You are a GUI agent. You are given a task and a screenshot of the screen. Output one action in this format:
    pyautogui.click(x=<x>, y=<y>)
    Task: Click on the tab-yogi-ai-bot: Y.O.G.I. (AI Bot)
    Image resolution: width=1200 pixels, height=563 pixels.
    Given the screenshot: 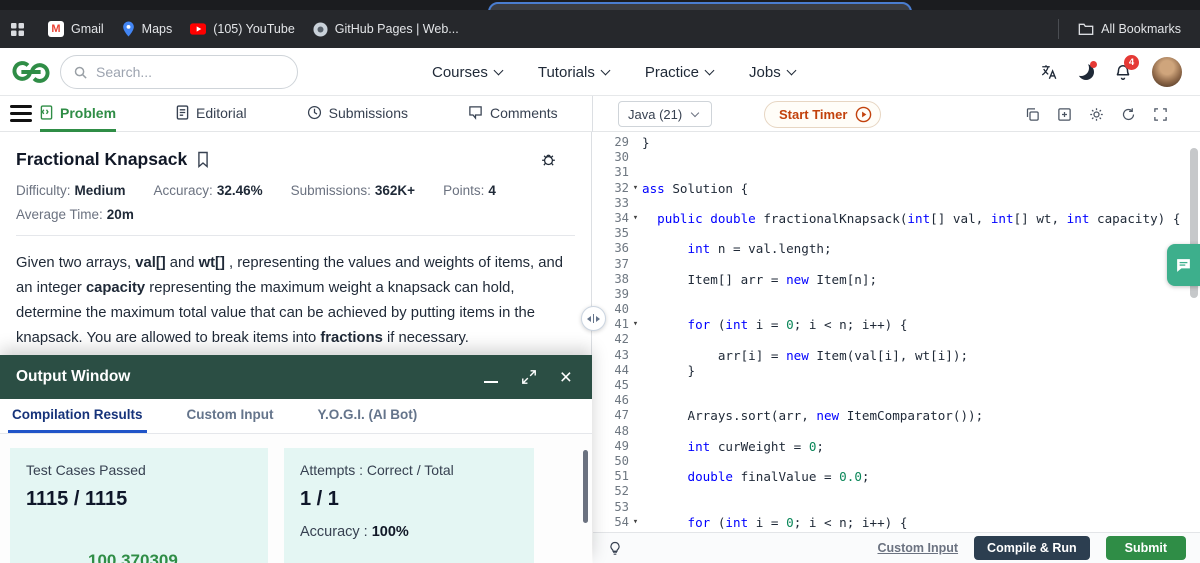 What is the action you would take?
    pyautogui.click(x=368, y=416)
    